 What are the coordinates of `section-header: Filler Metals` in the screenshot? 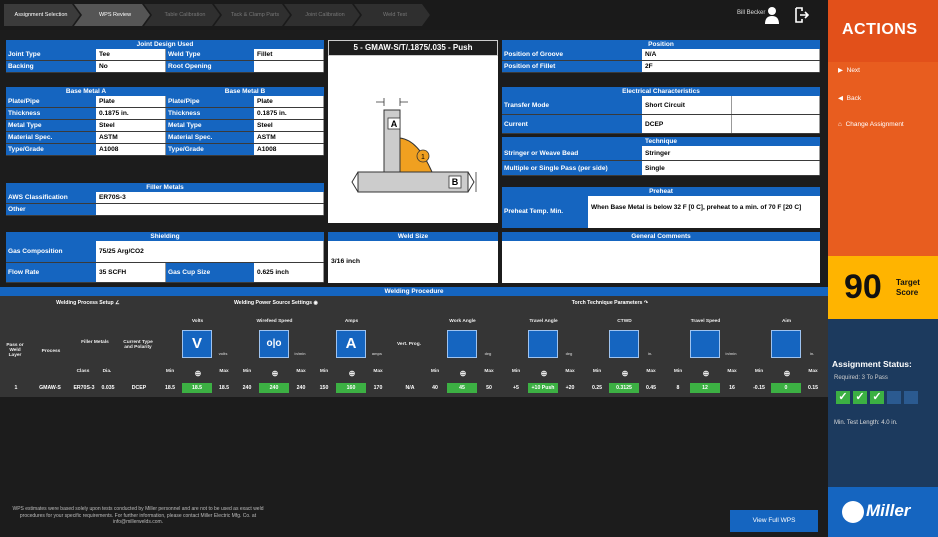 It's located at (165, 187).